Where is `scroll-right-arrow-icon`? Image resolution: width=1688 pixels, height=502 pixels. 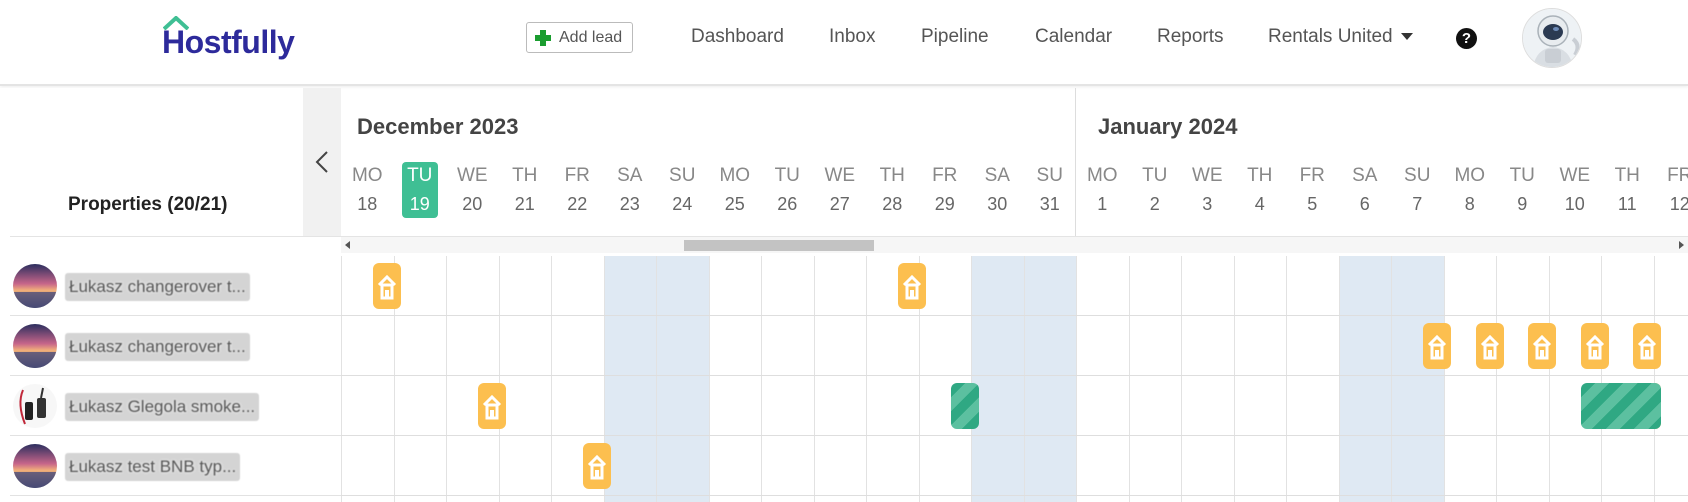 scroll-right-arrow-icon is located at coordinates (1681, 245).